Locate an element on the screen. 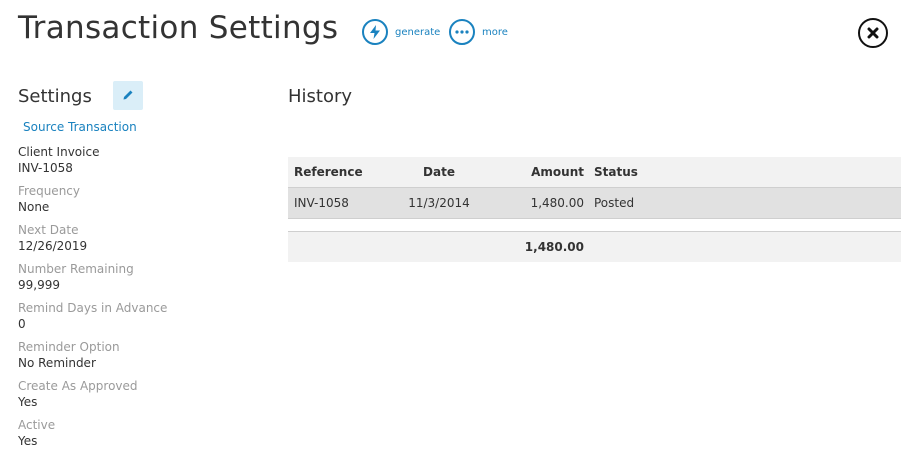 This screenshot has height=462, width=915. field-label: Frequency is located at coordinates (49, 191).